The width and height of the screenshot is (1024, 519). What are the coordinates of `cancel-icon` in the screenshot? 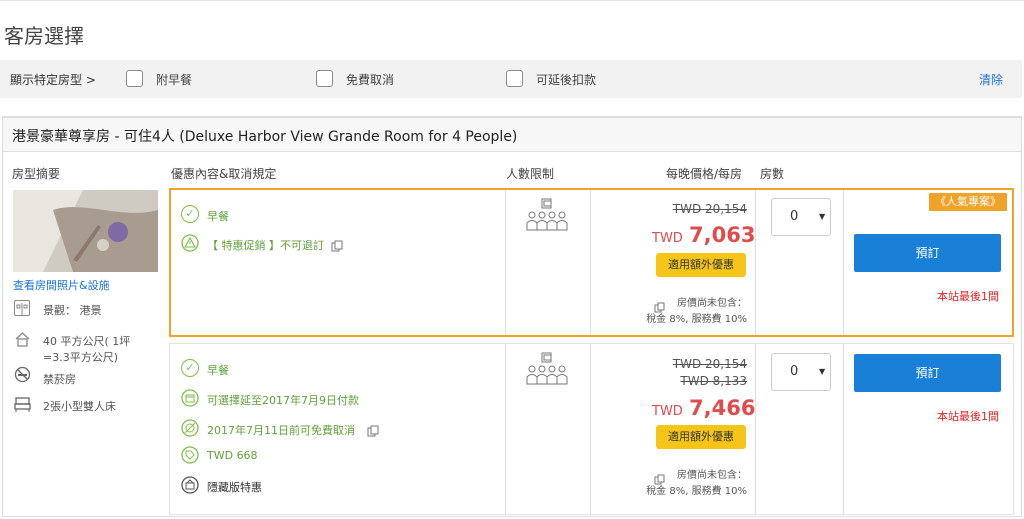 It's located at (190, 428).